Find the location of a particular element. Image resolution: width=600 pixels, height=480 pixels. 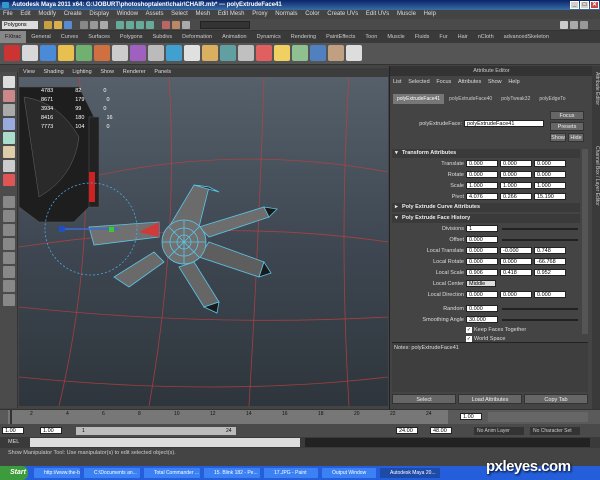

local-direction-y-field: 0.000 is located at coordinates (516, 294).